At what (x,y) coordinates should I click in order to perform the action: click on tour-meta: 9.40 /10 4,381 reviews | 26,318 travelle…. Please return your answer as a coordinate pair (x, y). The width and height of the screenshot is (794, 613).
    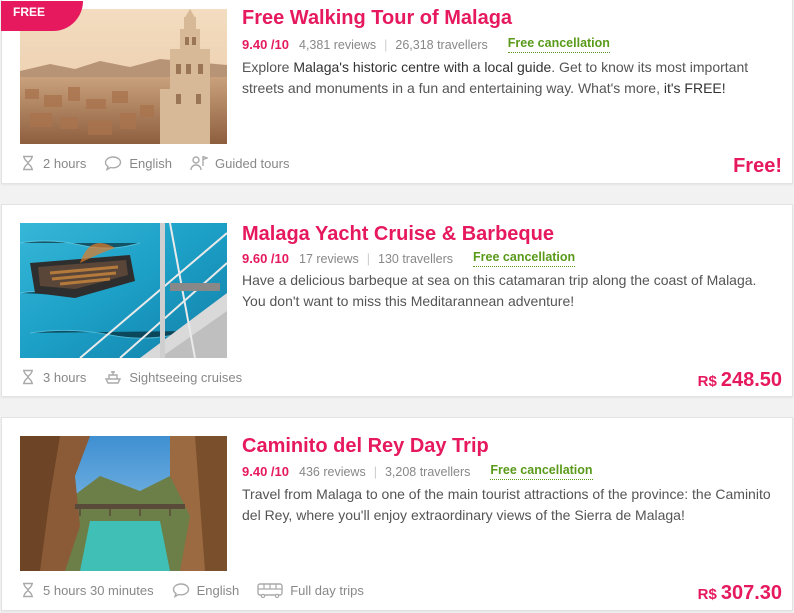
    Looking at the image, I should click on (426, 44).